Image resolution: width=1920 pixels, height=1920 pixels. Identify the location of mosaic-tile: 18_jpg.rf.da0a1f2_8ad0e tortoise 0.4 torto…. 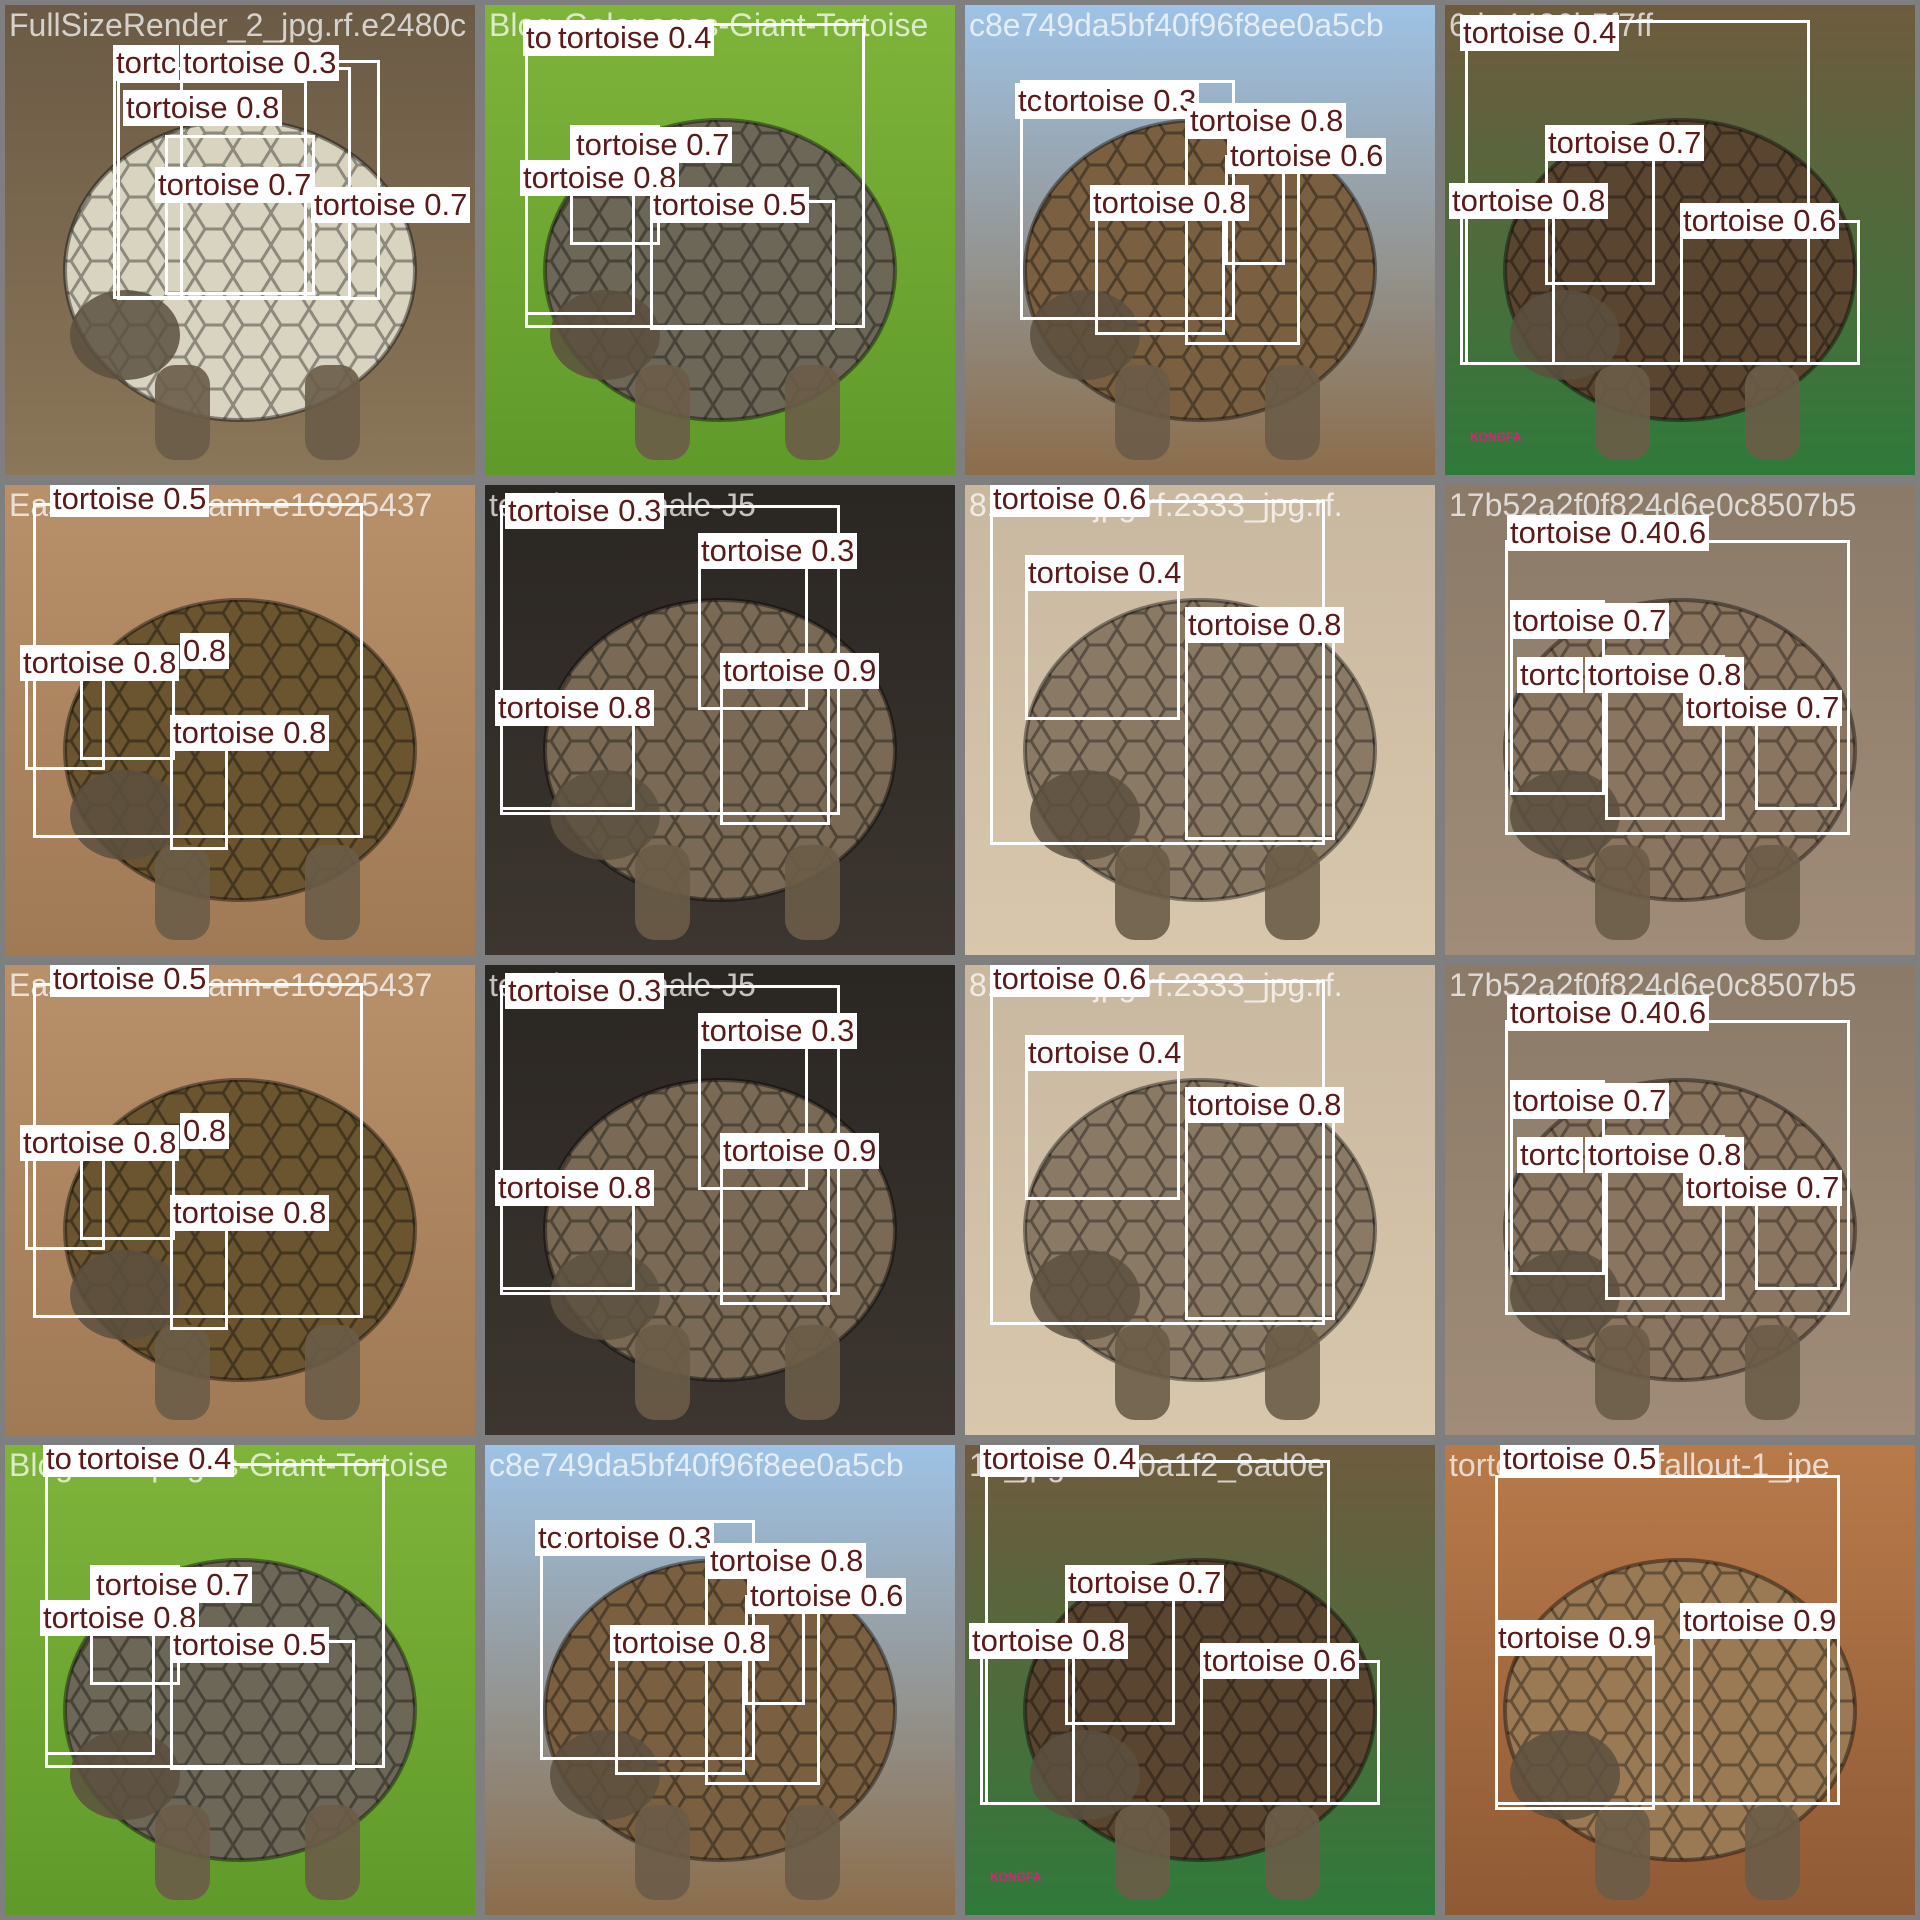
(1200, 1680).